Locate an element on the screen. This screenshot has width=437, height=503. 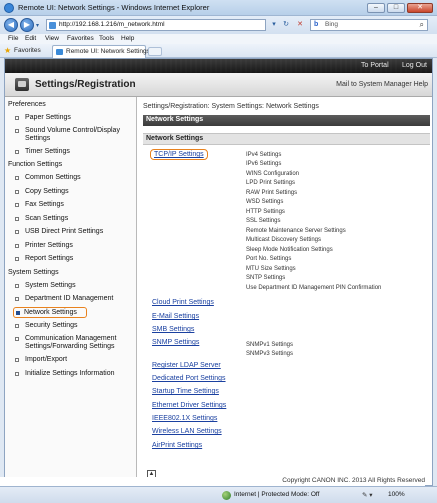
menu-file: File is located at coordinates (13, 38).